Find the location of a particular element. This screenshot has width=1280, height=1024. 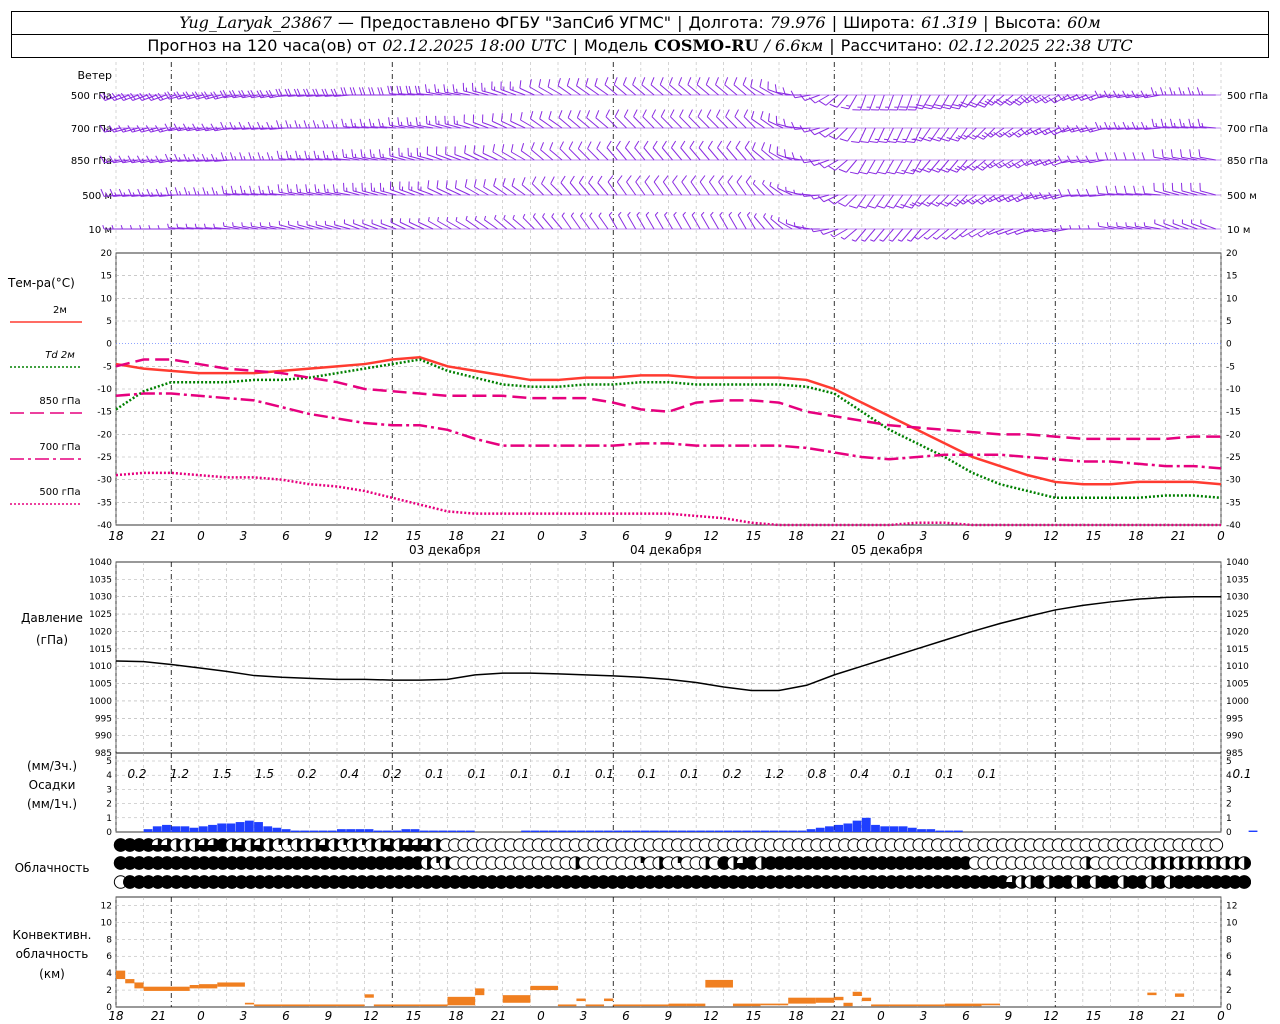

wind-level-label: 850 гПа is located at coordinates (91, 161).